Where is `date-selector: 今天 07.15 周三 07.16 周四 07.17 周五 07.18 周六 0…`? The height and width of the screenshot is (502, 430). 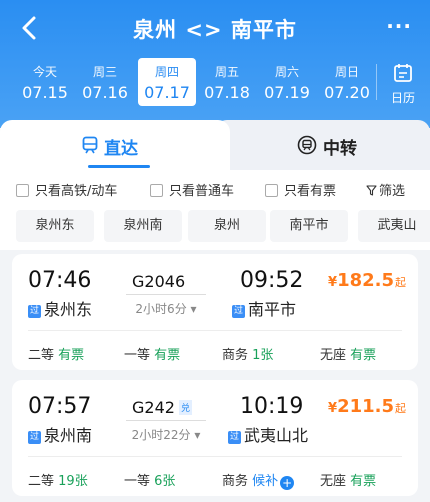 date-selector: 今天 07.15 周三 07.16 周四 07.17 周五 07.18 周六 0… is located at coordinates (194, 83).